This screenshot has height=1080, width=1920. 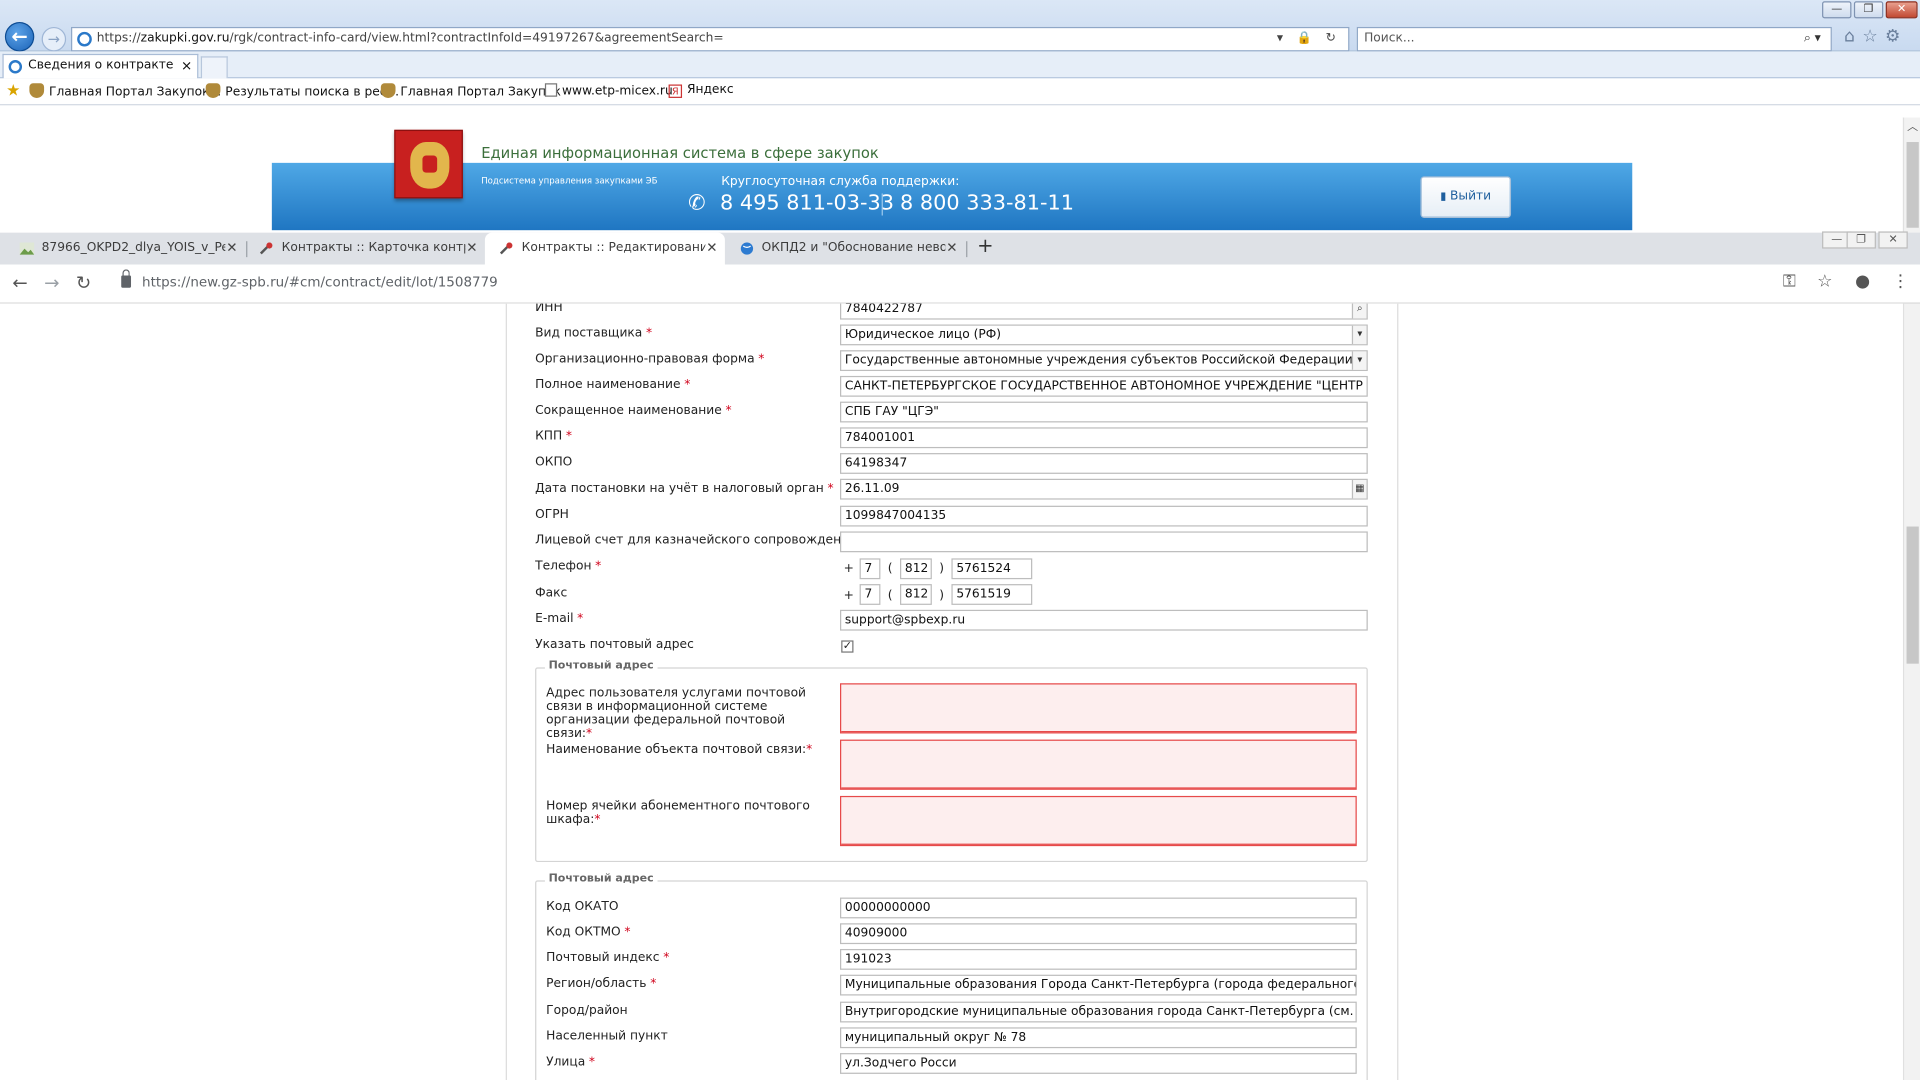 What do you see at coordinates (992, 594) in the screenshot?
I see `fax-number-field: 5761519` at bounding box center [992, 594].